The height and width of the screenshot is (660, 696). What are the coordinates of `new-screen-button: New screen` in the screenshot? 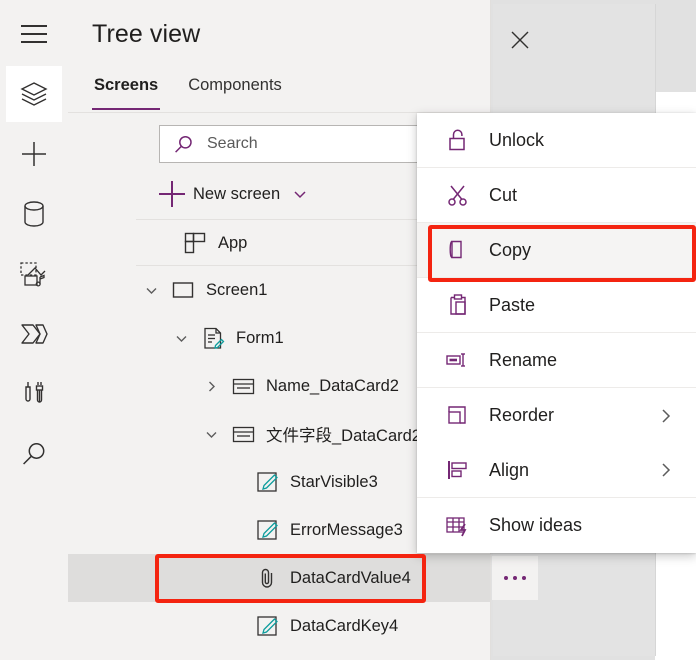 It's located at (233, 194).